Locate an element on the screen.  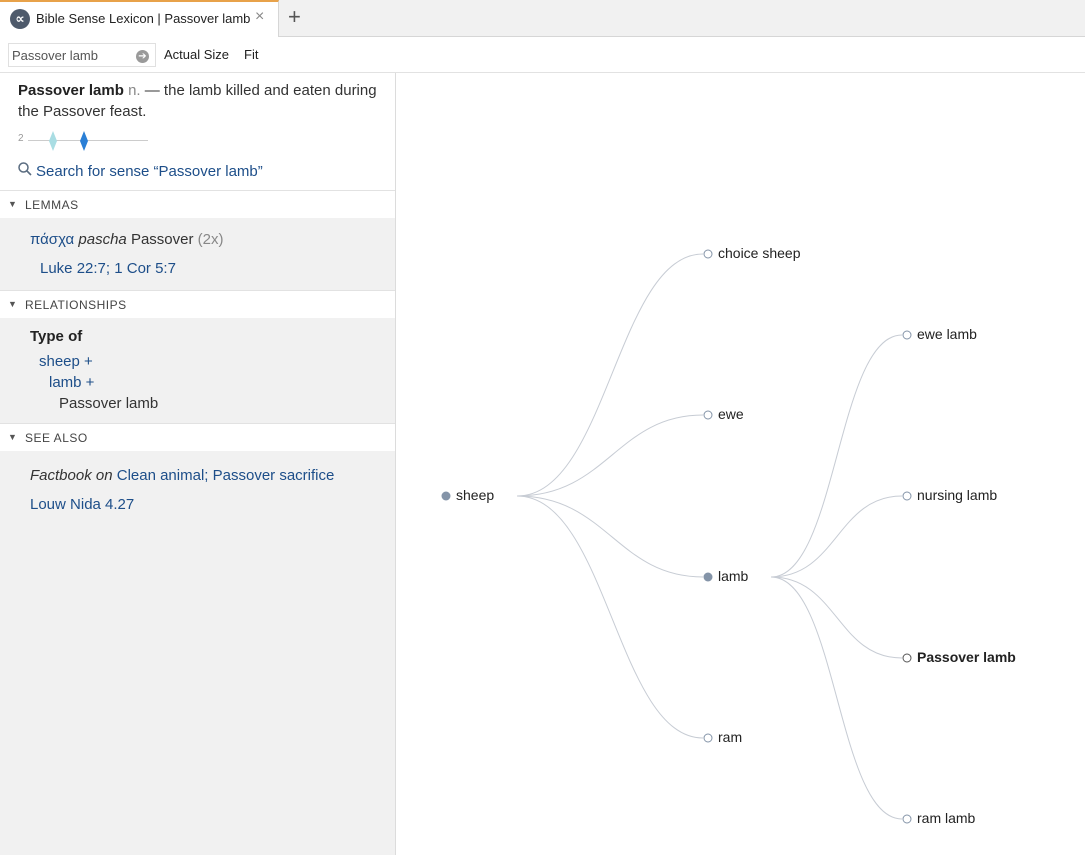
lemma-count: (2x) is located at coordinates (210, 239).